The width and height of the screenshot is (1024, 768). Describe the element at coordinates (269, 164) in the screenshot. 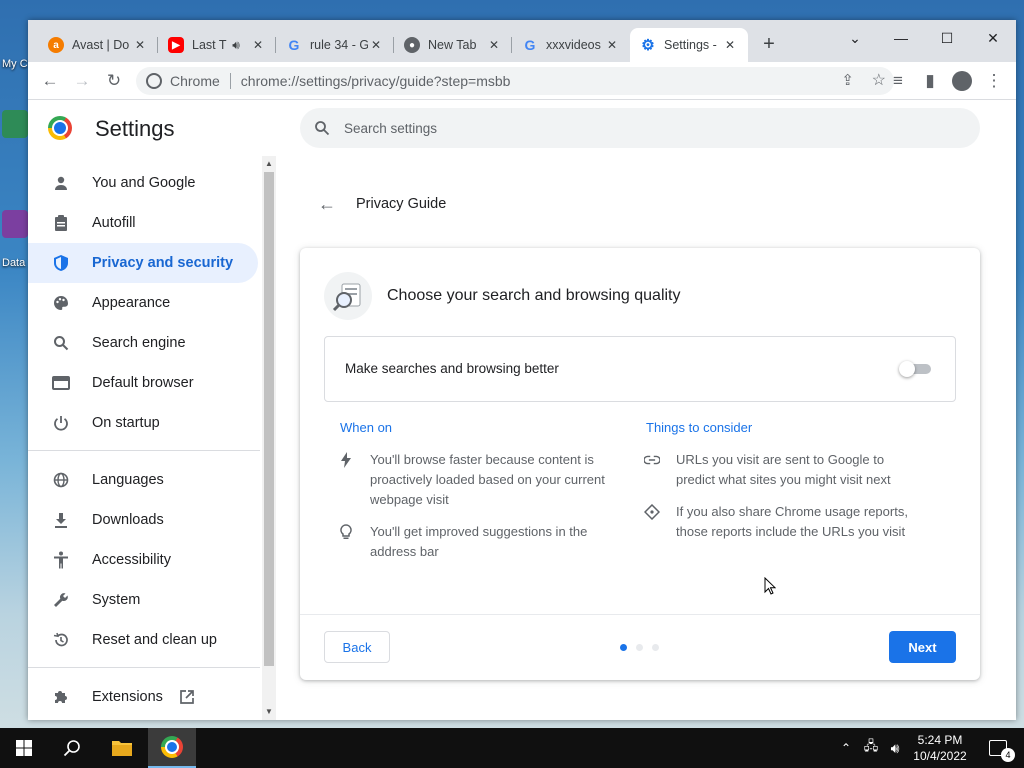

I see `scroll-up-icon: ▲` at that location.